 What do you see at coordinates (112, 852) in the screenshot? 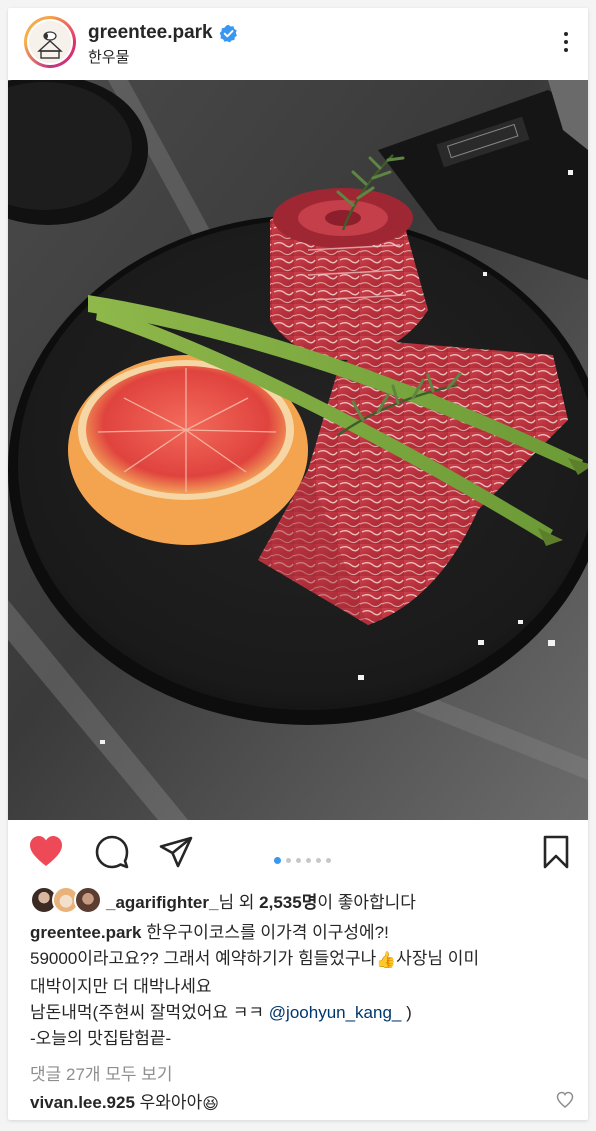
I see `comment-icon` at bounding box center [112, 852].